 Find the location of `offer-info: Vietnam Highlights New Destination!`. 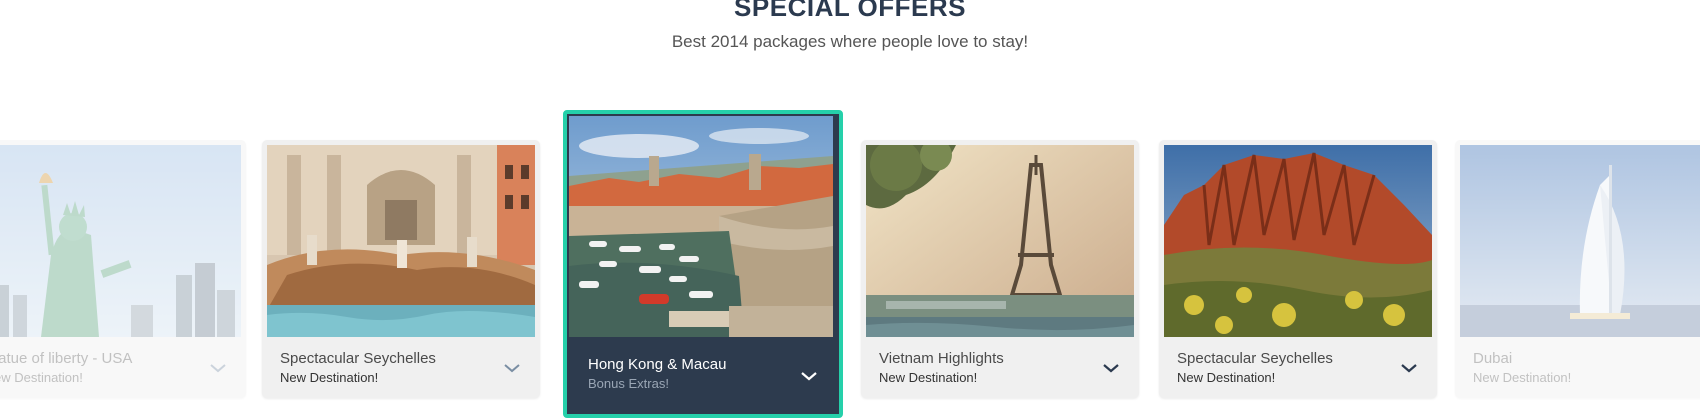

offer-info: Vietnam Highlights New Destination! is located at coordinates (1000, 369).